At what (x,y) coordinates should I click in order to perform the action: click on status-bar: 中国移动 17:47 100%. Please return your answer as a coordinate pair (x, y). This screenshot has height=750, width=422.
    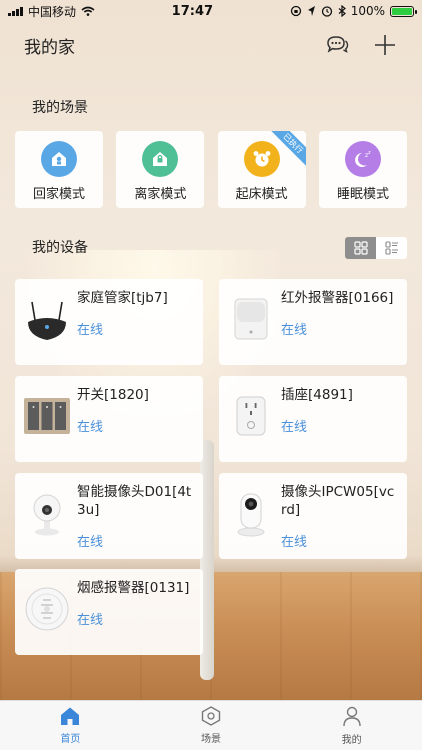
    Looking at the image, I should click on (211, 11).